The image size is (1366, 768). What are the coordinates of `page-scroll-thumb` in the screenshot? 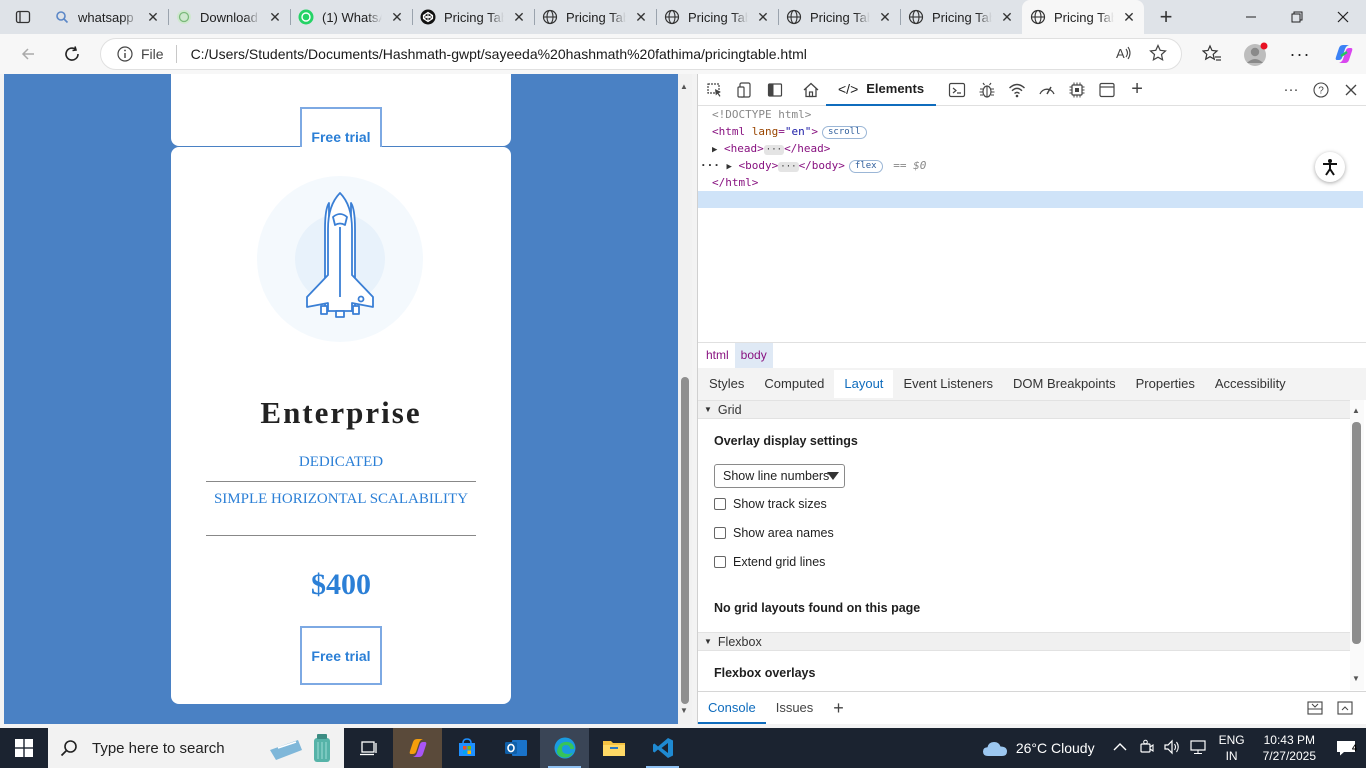 It's located at (685, 540).